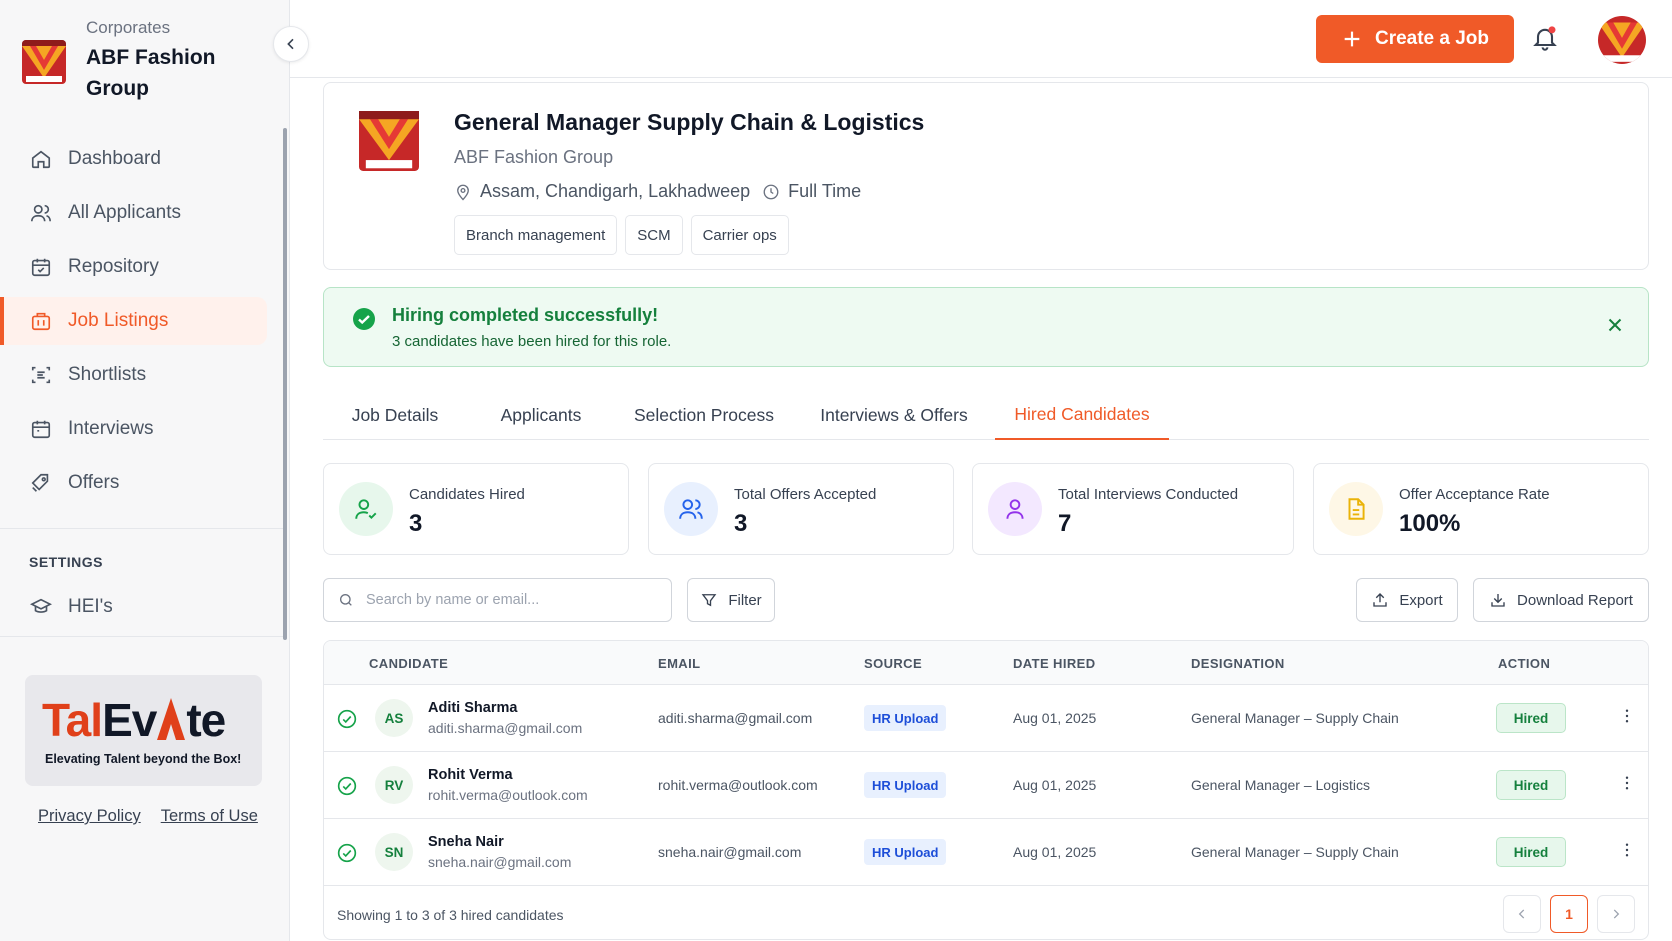 The image size is (1672, 941). I want to click on job-meta: Assam, Chandigarh, Lakhadweep Full Time, so click(657, 191).